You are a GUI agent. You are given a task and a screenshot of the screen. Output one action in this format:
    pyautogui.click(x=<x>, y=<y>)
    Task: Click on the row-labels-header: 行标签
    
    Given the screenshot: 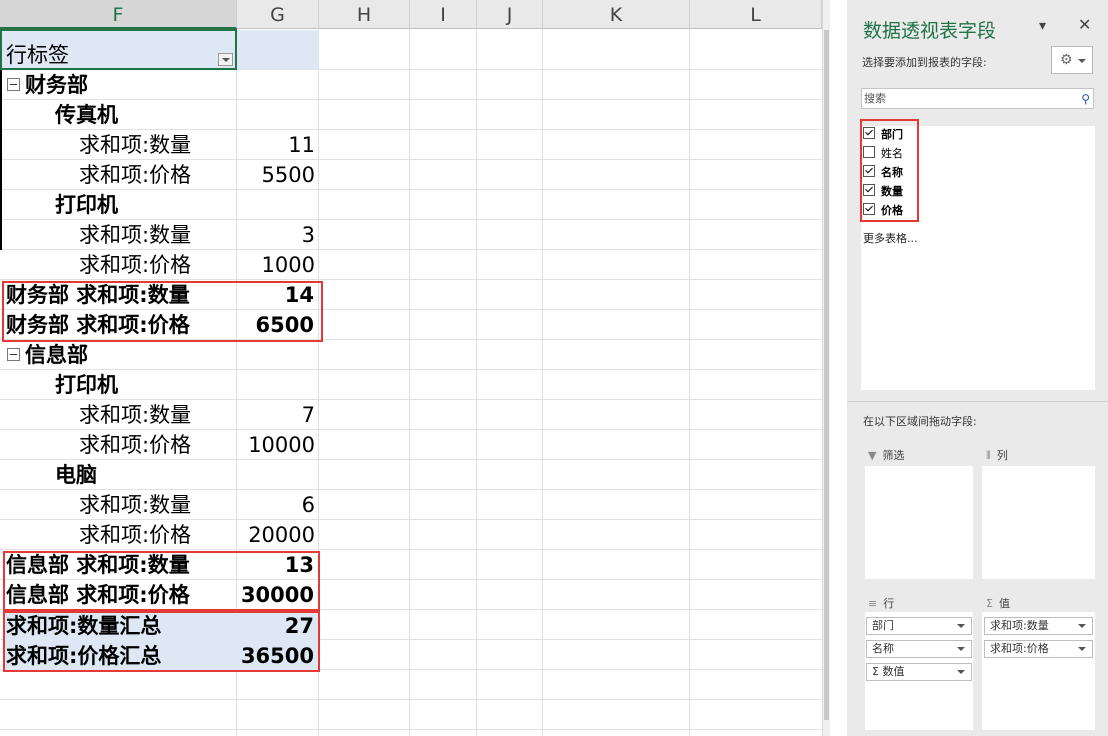 What is the action you would take?
    pyautogui.click(x=37, y=55)
    